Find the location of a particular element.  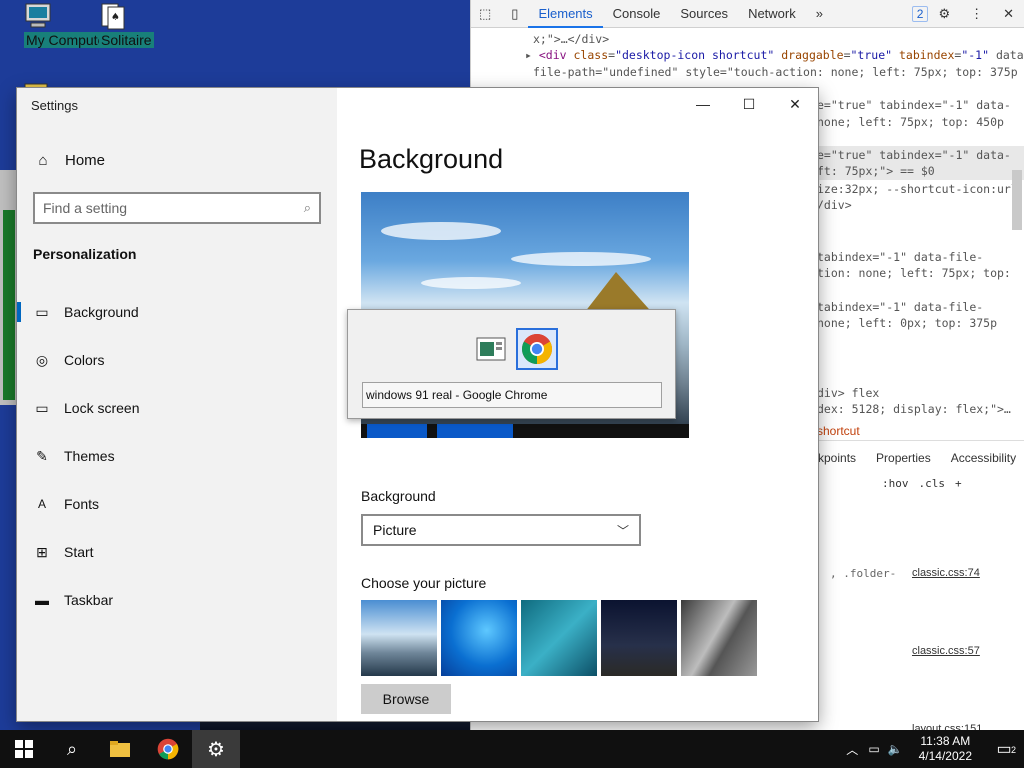

system-tray: ︿ ▭ 🔈 11:38 AM 4/14/2022 ▭ 2 is located at coordinates (932, 749).